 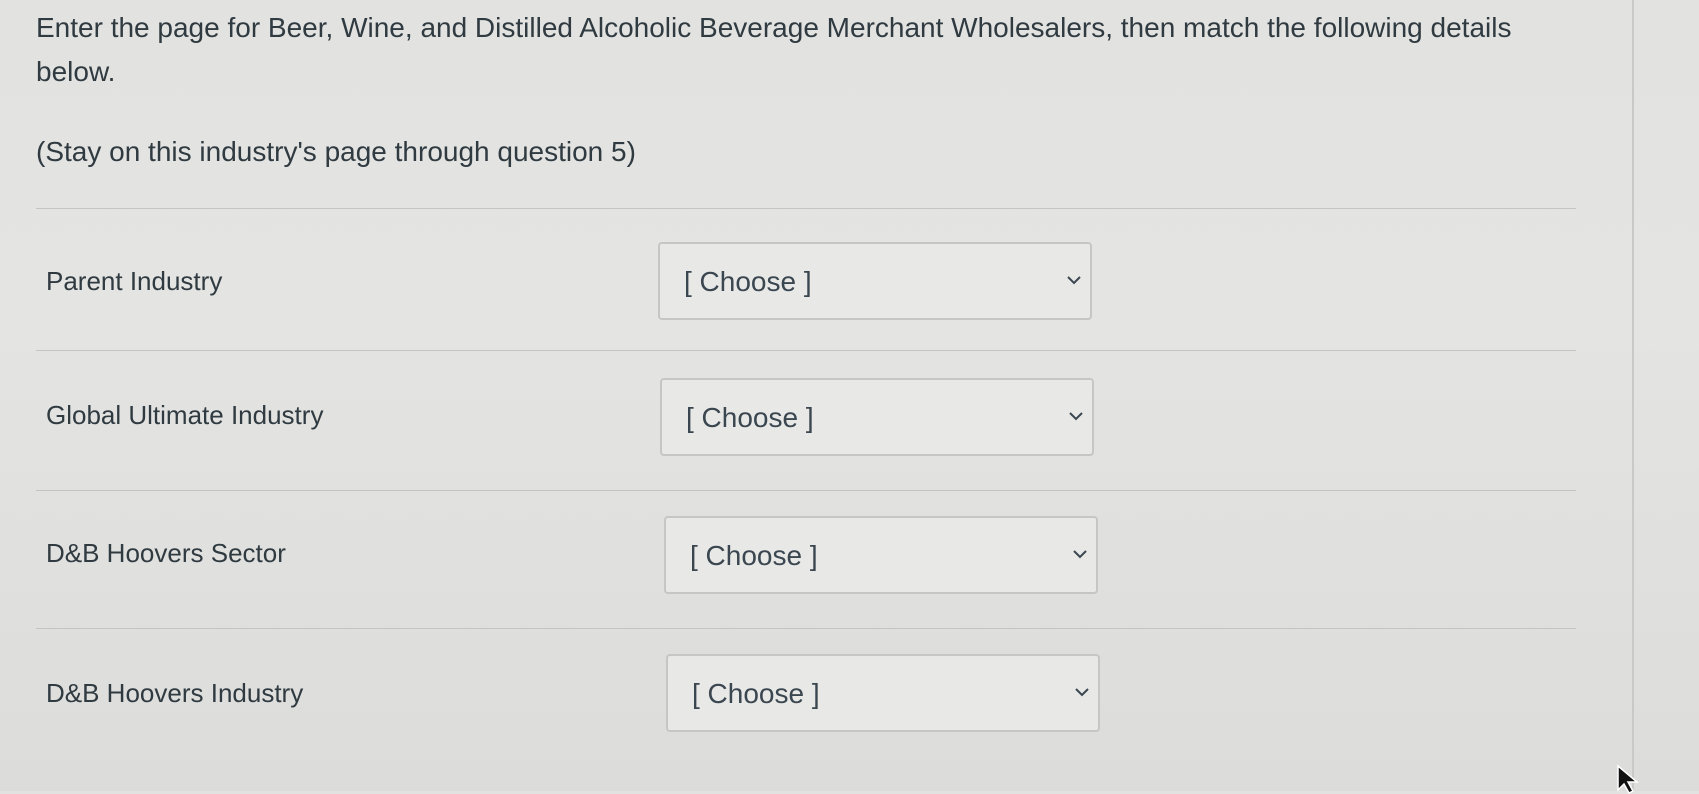 I want to click on match-row-global-ultimate-industry: Global Ultimate Industry [ Choose ], so click(x=816, y=410).